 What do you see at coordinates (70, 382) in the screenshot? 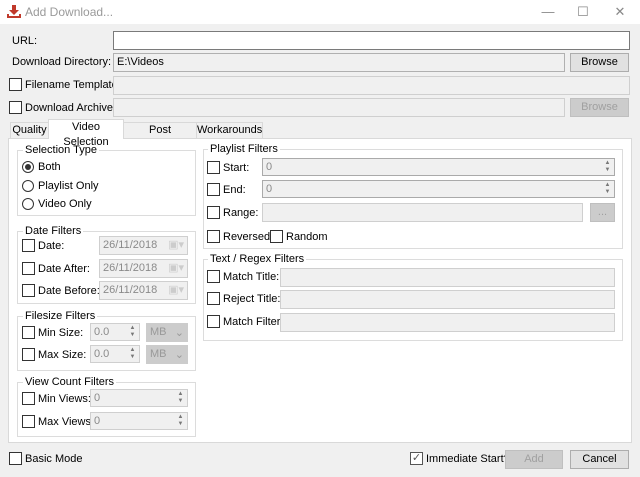
I see `view-count-title: View Count Filters` at bounding box center [70, 382].